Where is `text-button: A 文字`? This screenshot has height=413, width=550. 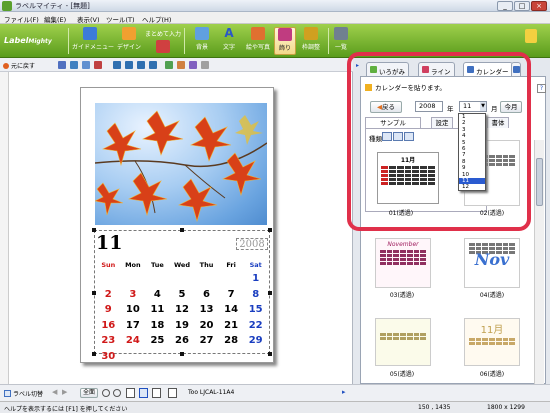 text-button: A 文字 is located at coordinates (229, 41).